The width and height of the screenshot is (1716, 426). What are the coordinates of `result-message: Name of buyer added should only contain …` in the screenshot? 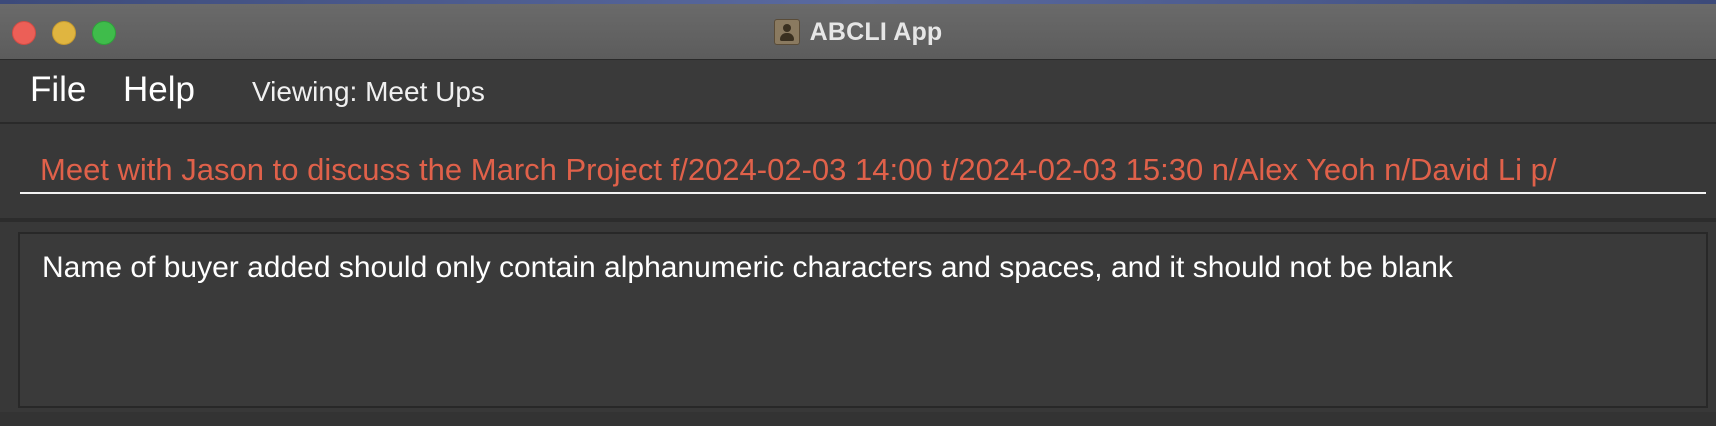 It's located at (747, 267).